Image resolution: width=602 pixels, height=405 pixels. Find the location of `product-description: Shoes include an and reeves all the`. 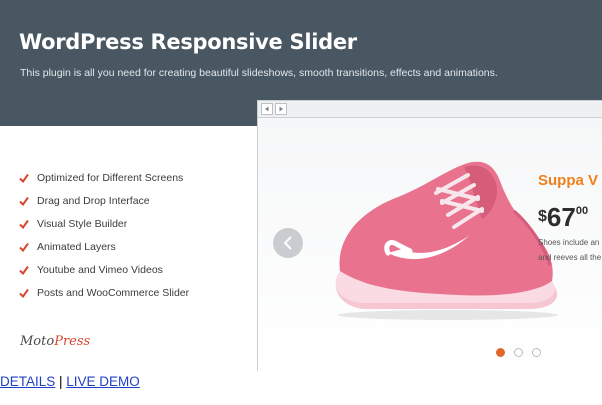

product-description: Shoes include an and reeves all the is located at coordinates (570, 250).